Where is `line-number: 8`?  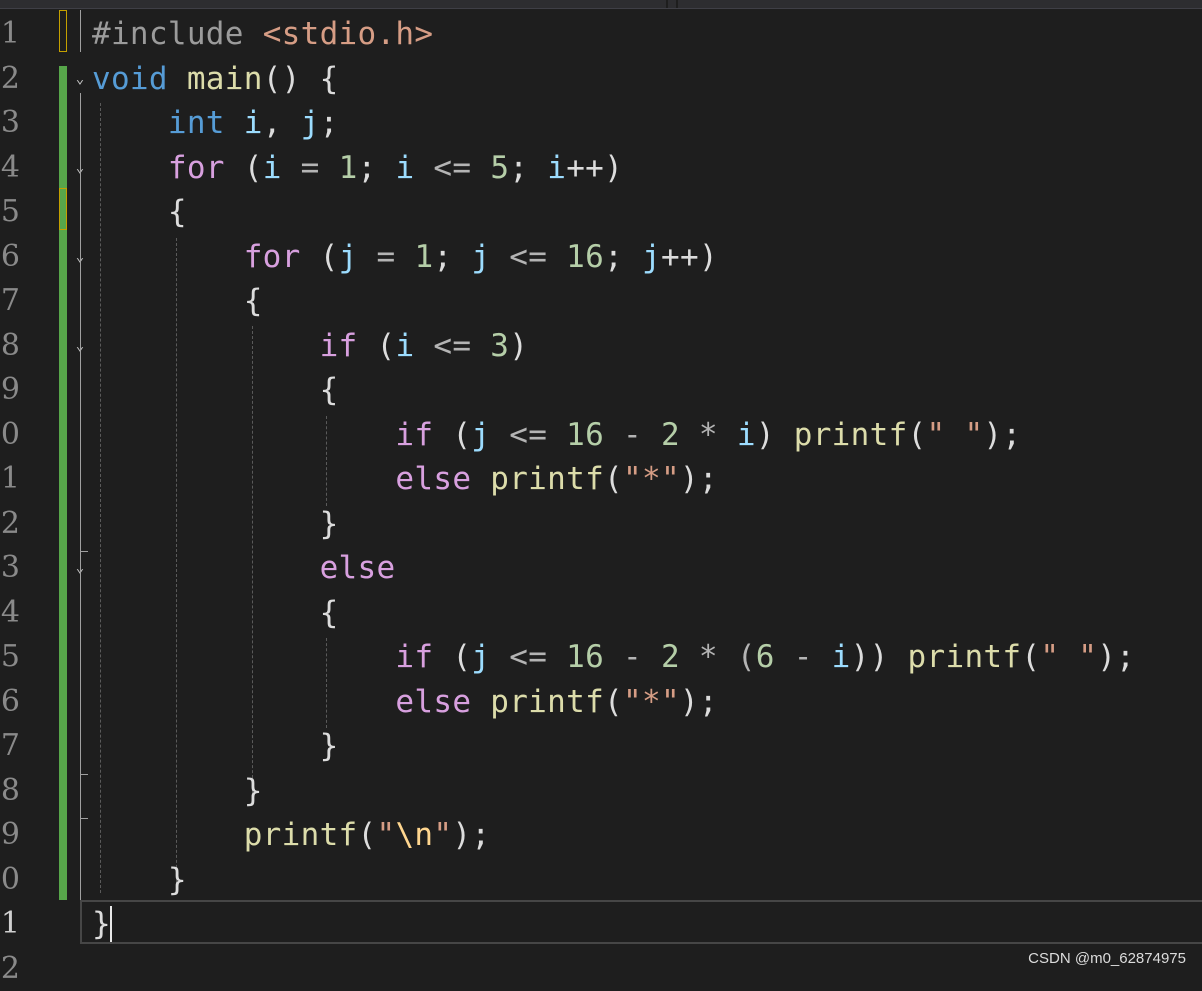
line-number: 8 is located at coordinates (10, 791).